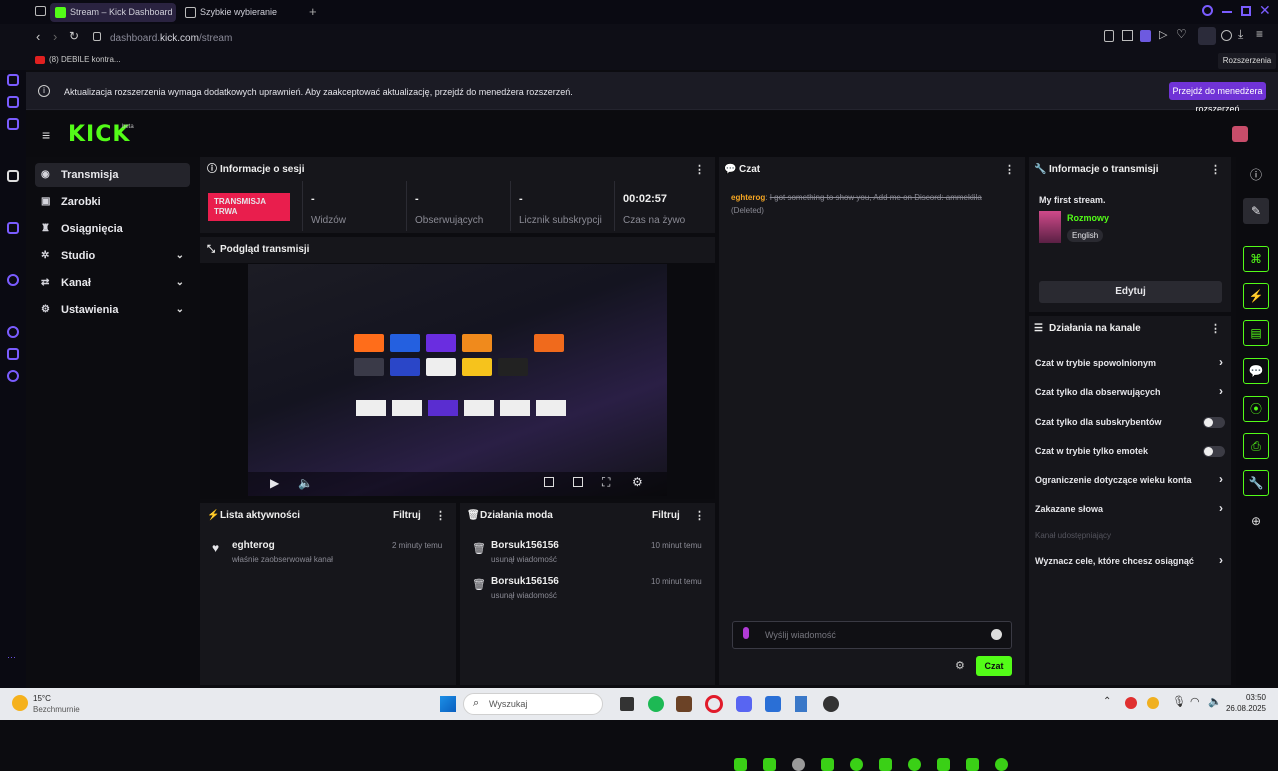  I want to click on edit-button: Edytuj, so click(1130, 292).